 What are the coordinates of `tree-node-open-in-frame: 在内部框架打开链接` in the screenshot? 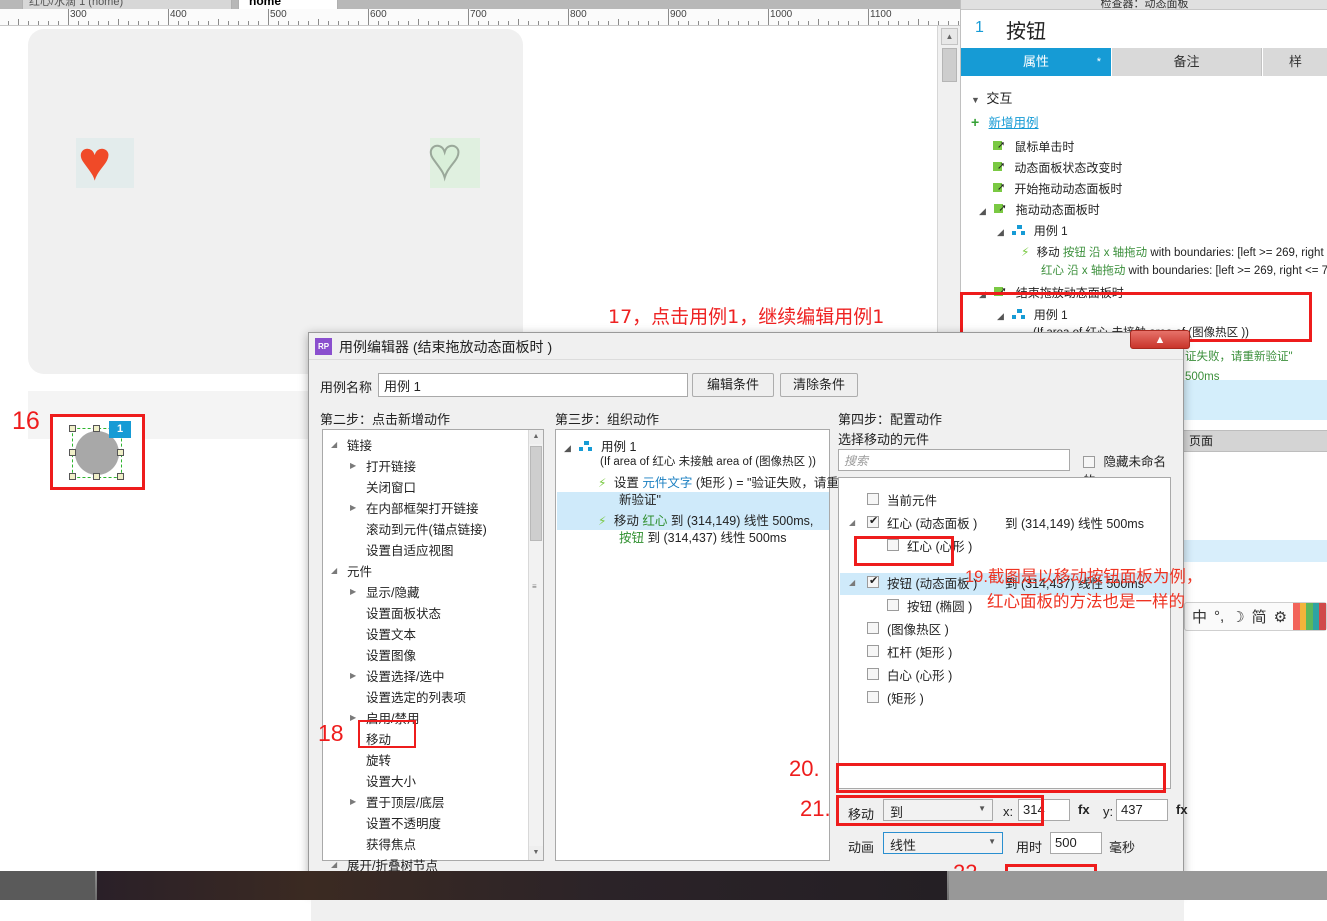 It's located at (422, 507).